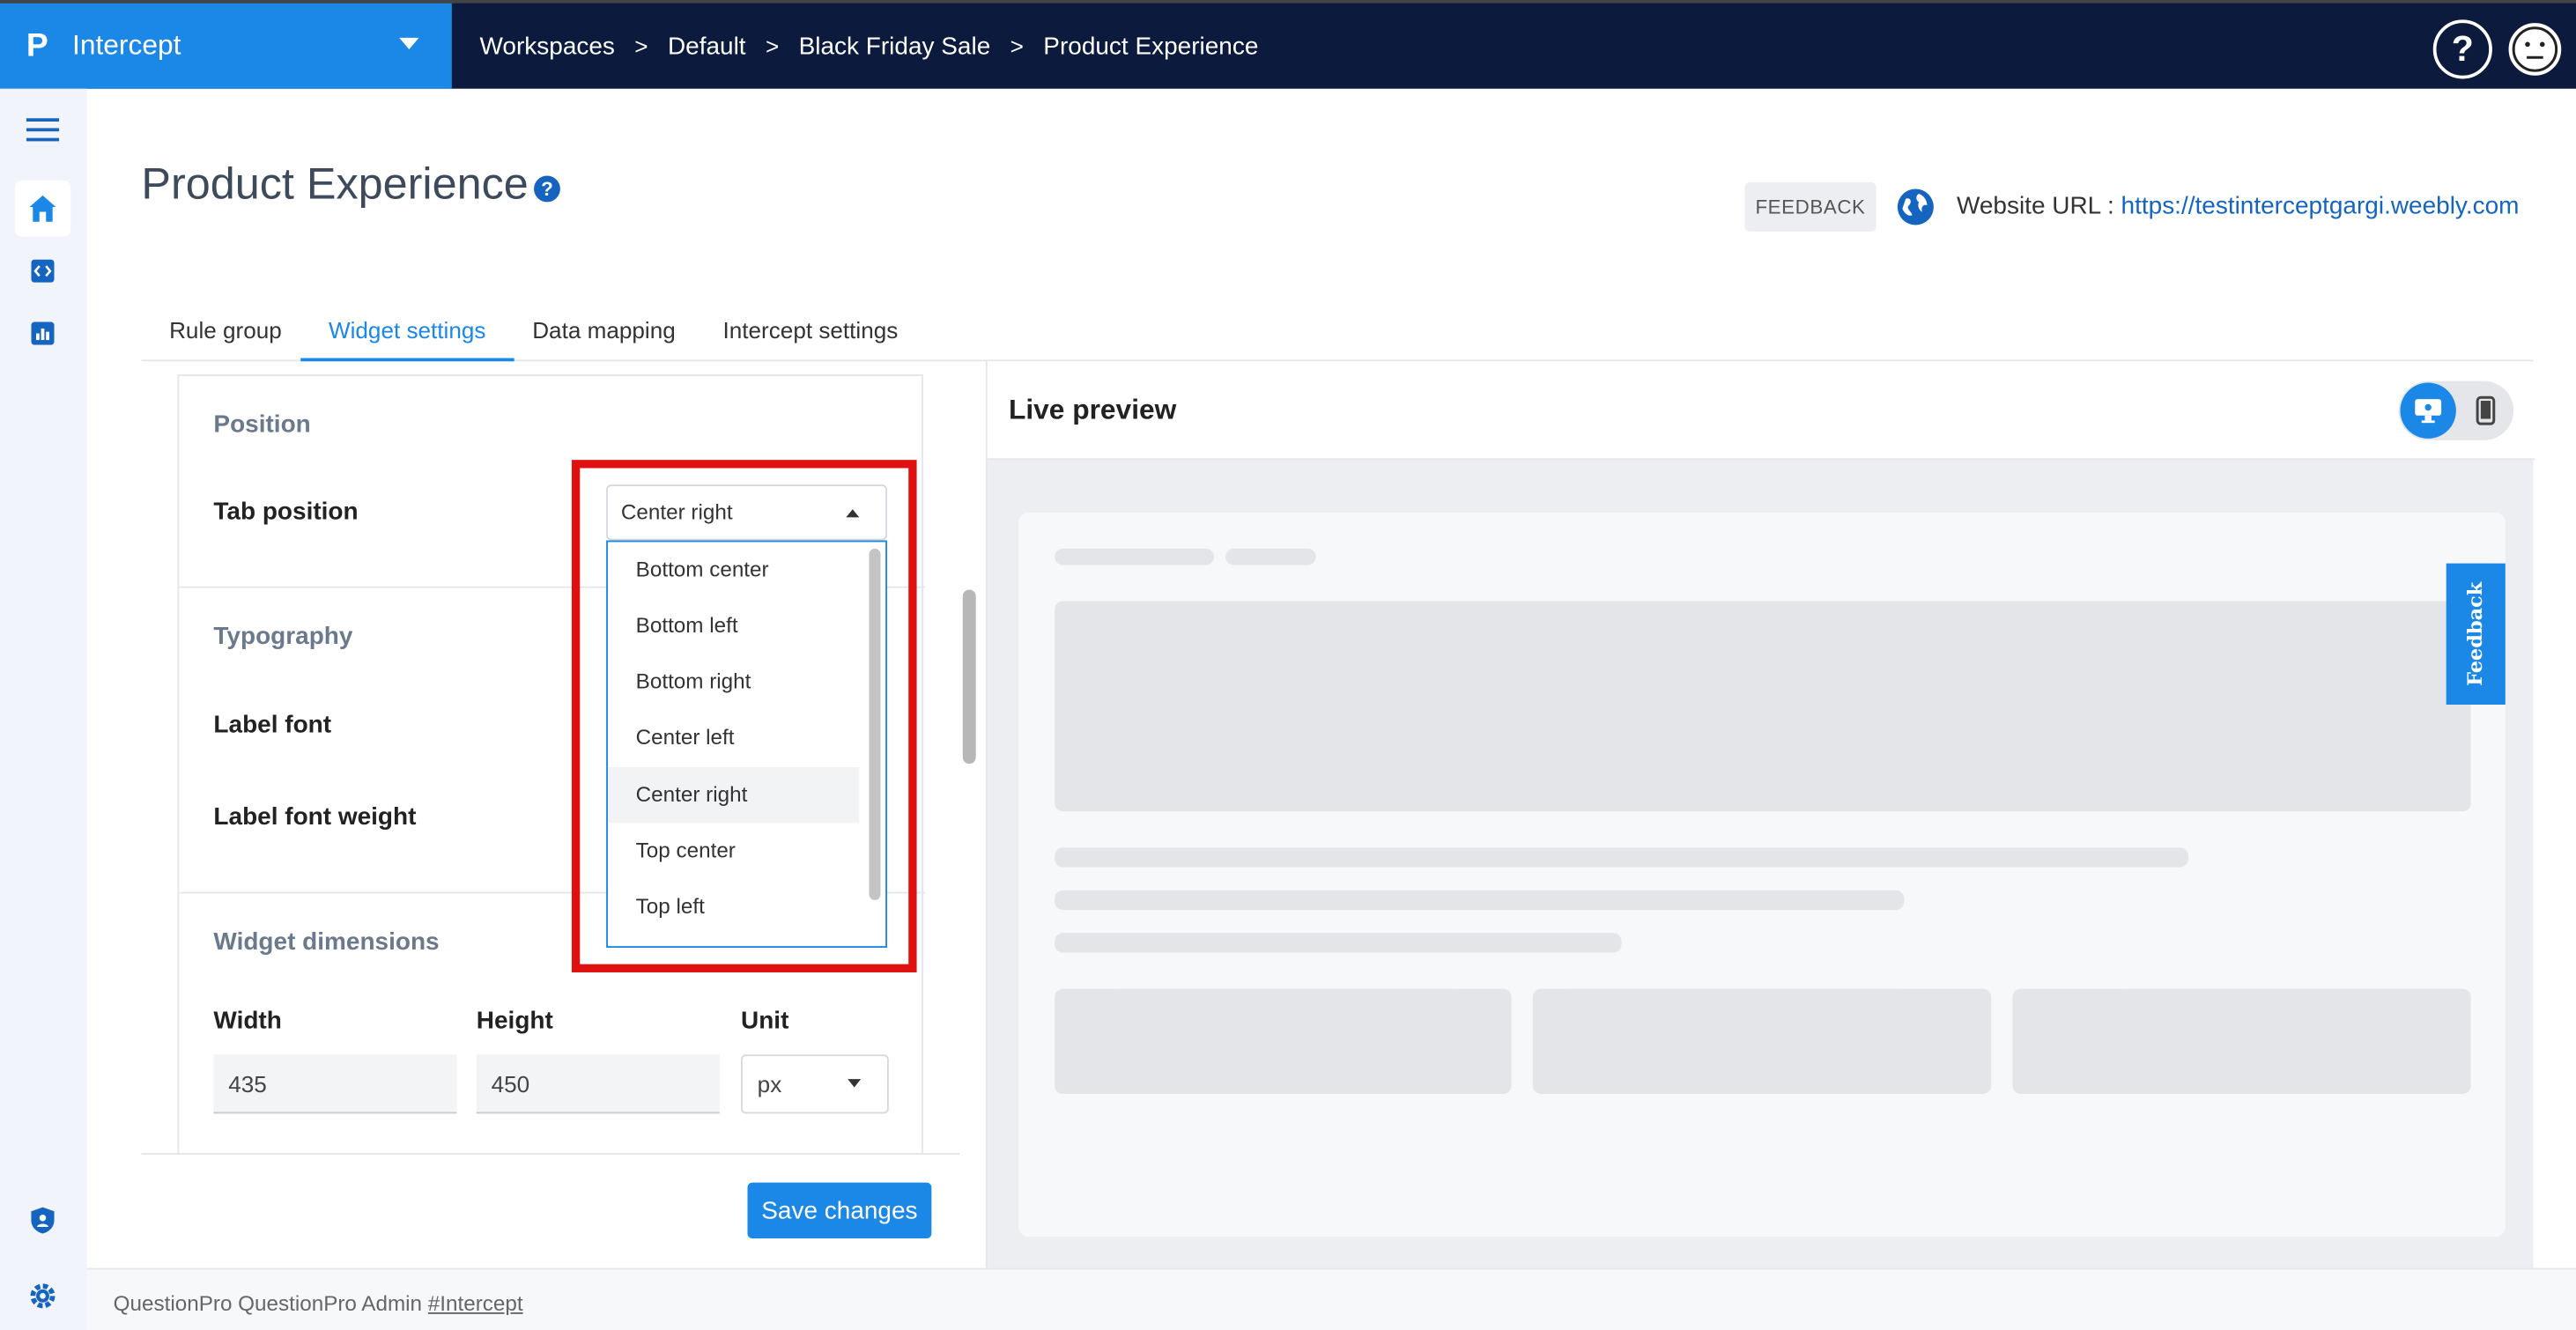 The width and height of the screenshot is (2576, 1330). Describe the element at coordinates (515, 1021) in the screenshot. I see `height-label: Height` at that location.